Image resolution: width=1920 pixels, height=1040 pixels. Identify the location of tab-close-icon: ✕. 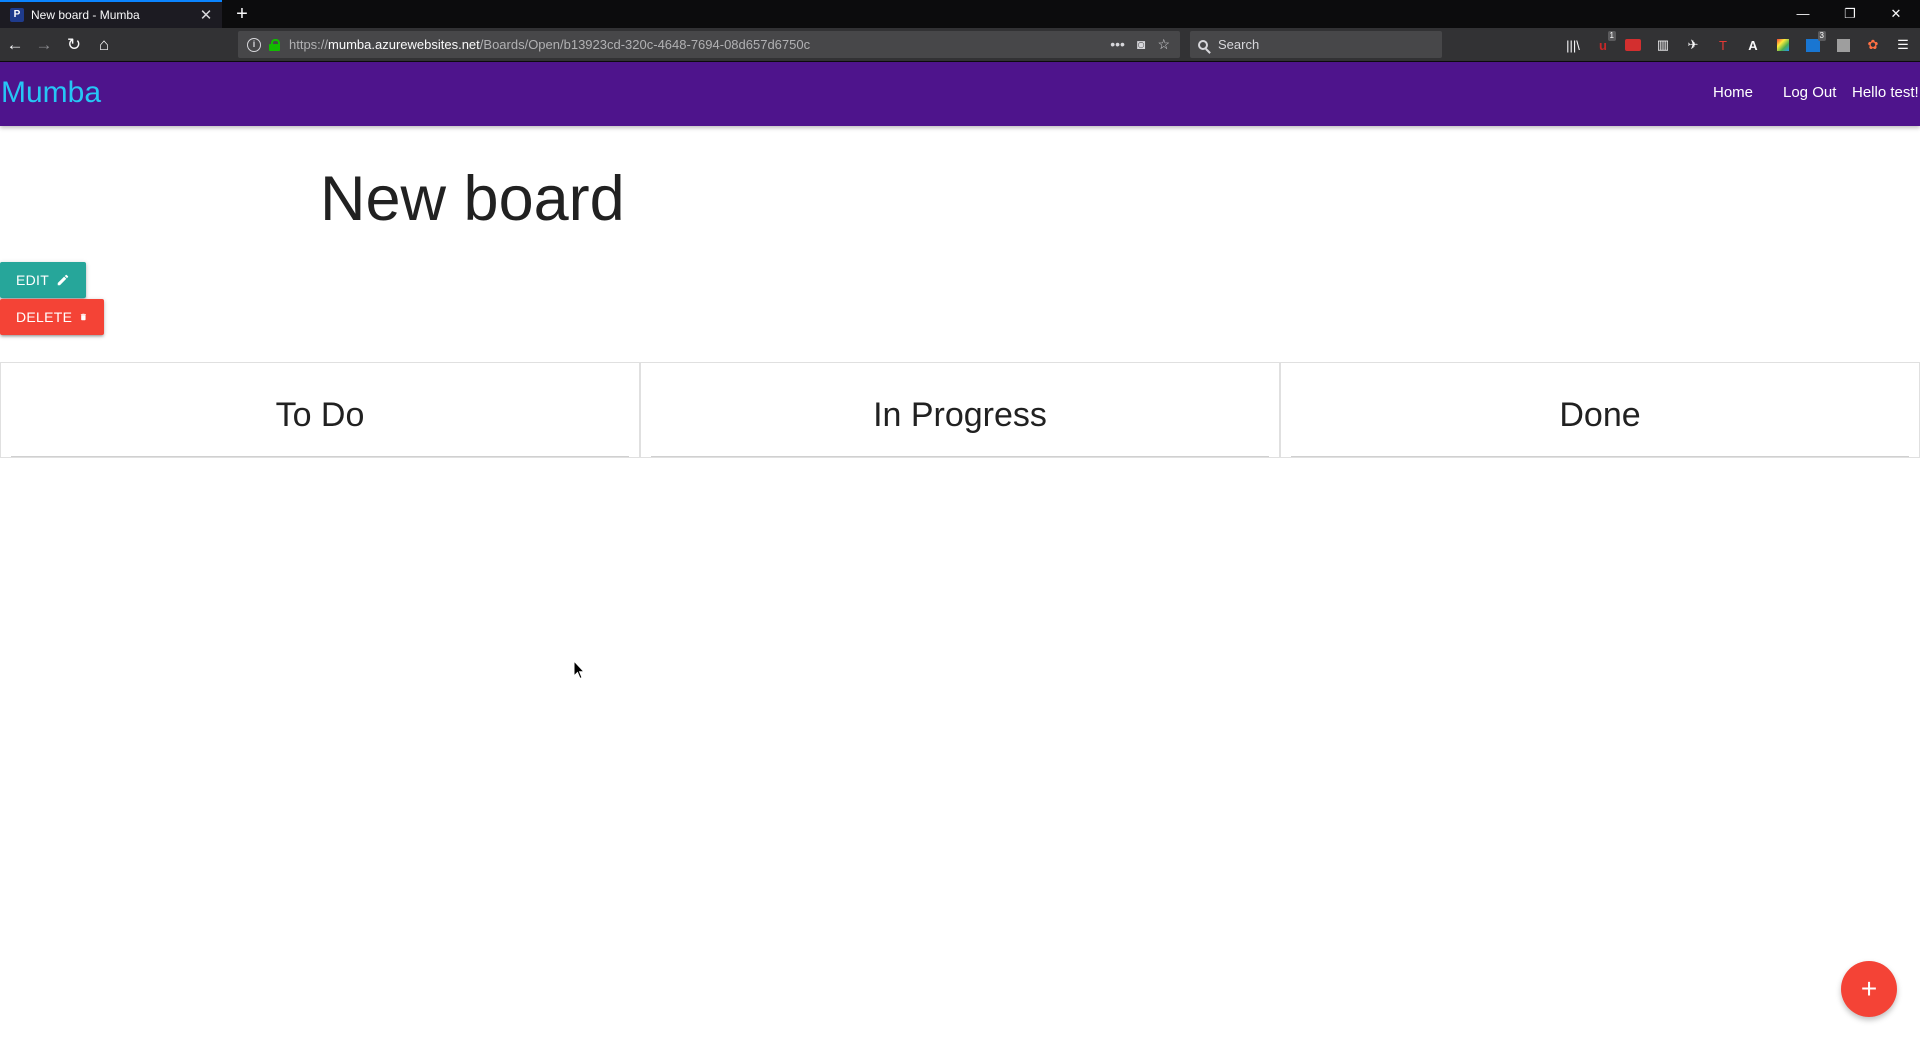
(206, 15).